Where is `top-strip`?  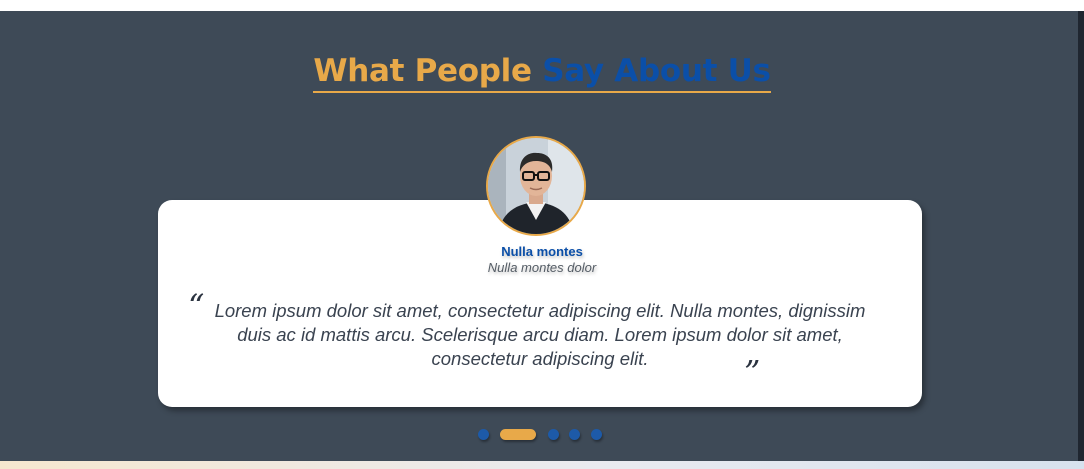
top-strip is located at coordinates (542, 5).